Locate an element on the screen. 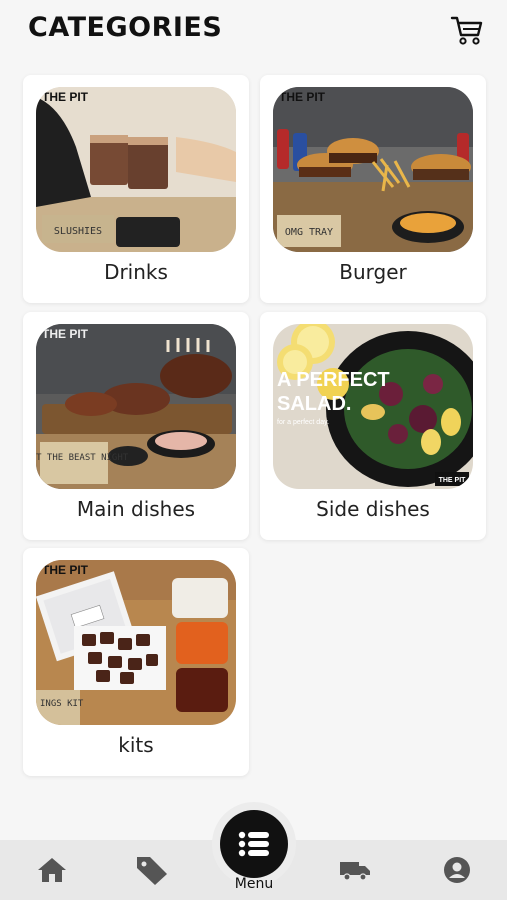 Image resolution: width=507 pixels, height=900 pixels. nav-home is located at coordinates (52, 870).